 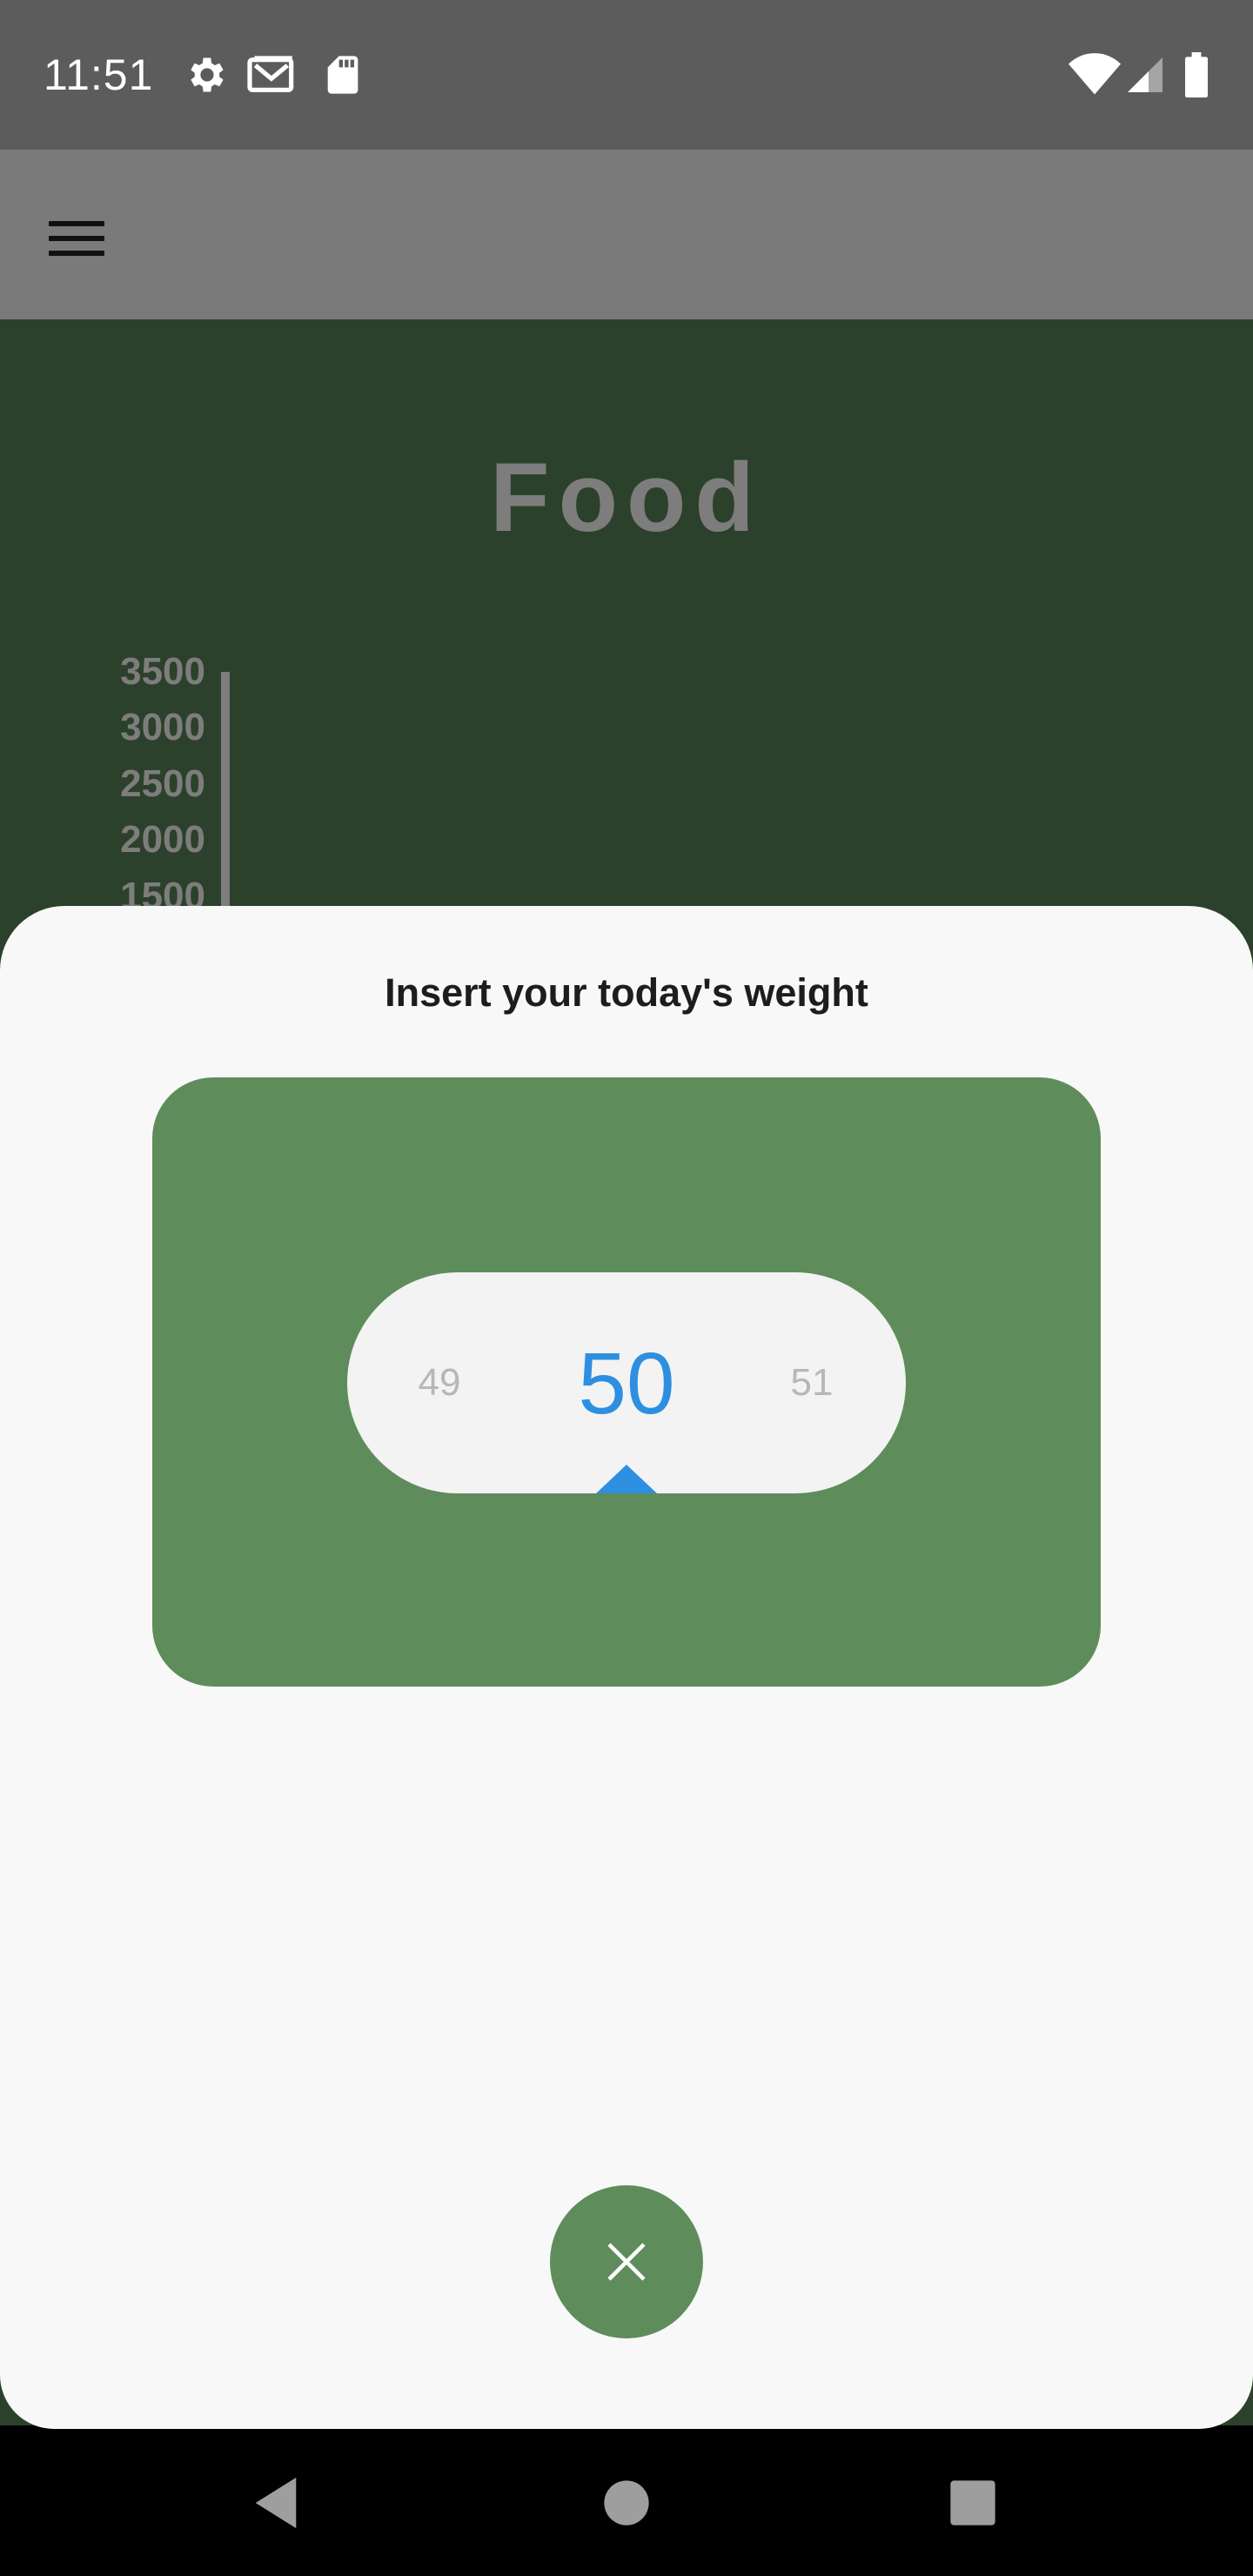 I want to click on home-icon, so click(x=626, y=2503).